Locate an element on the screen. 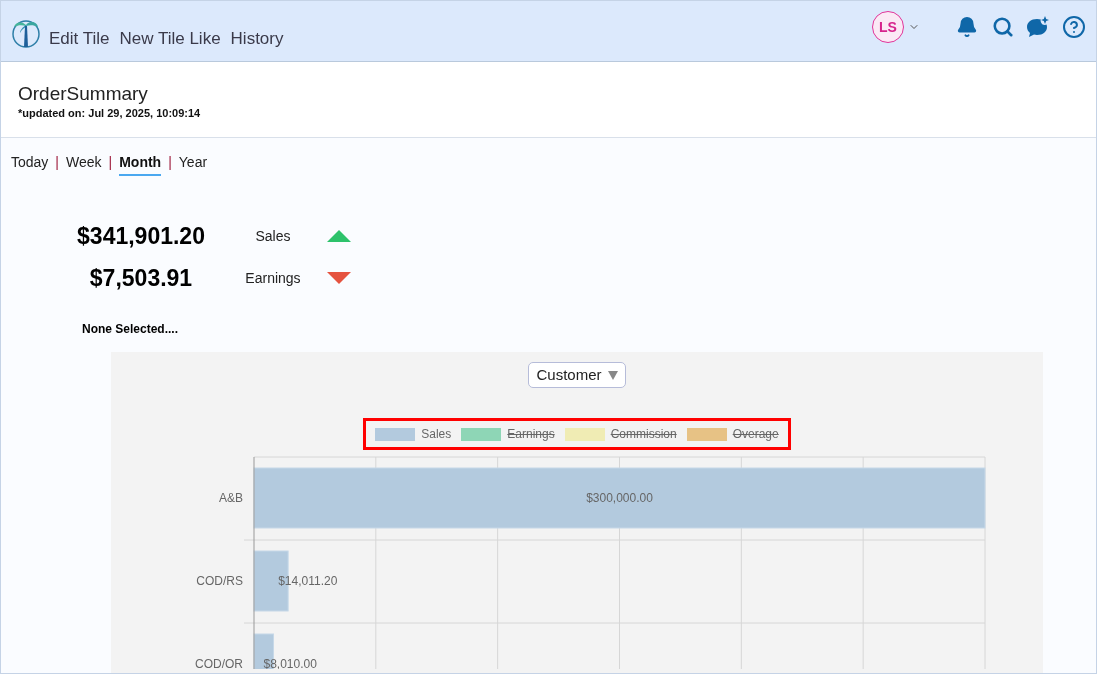  metric-amount: $7,503.91 is located at coordinates (141, 278).